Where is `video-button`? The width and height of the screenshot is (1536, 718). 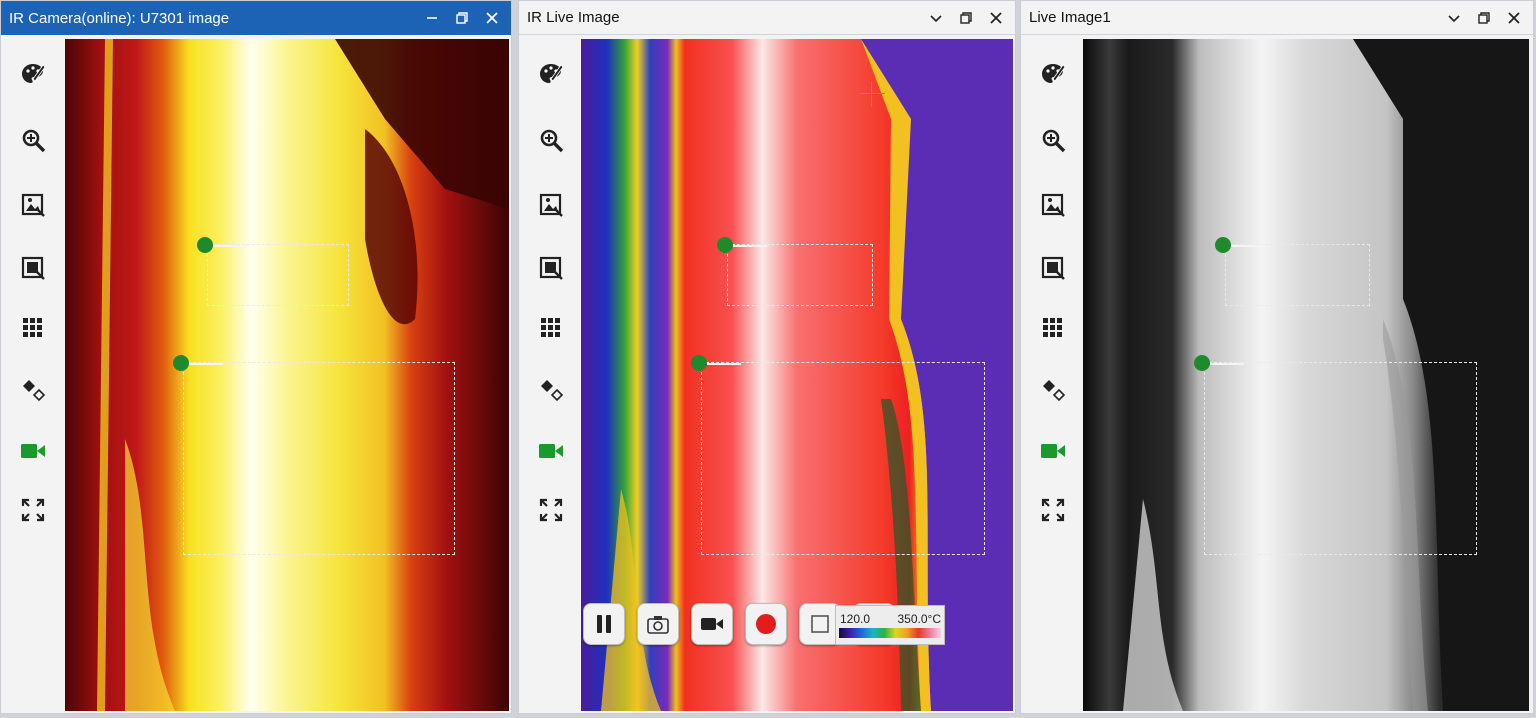
video-button is located at coordinates (712, 624).